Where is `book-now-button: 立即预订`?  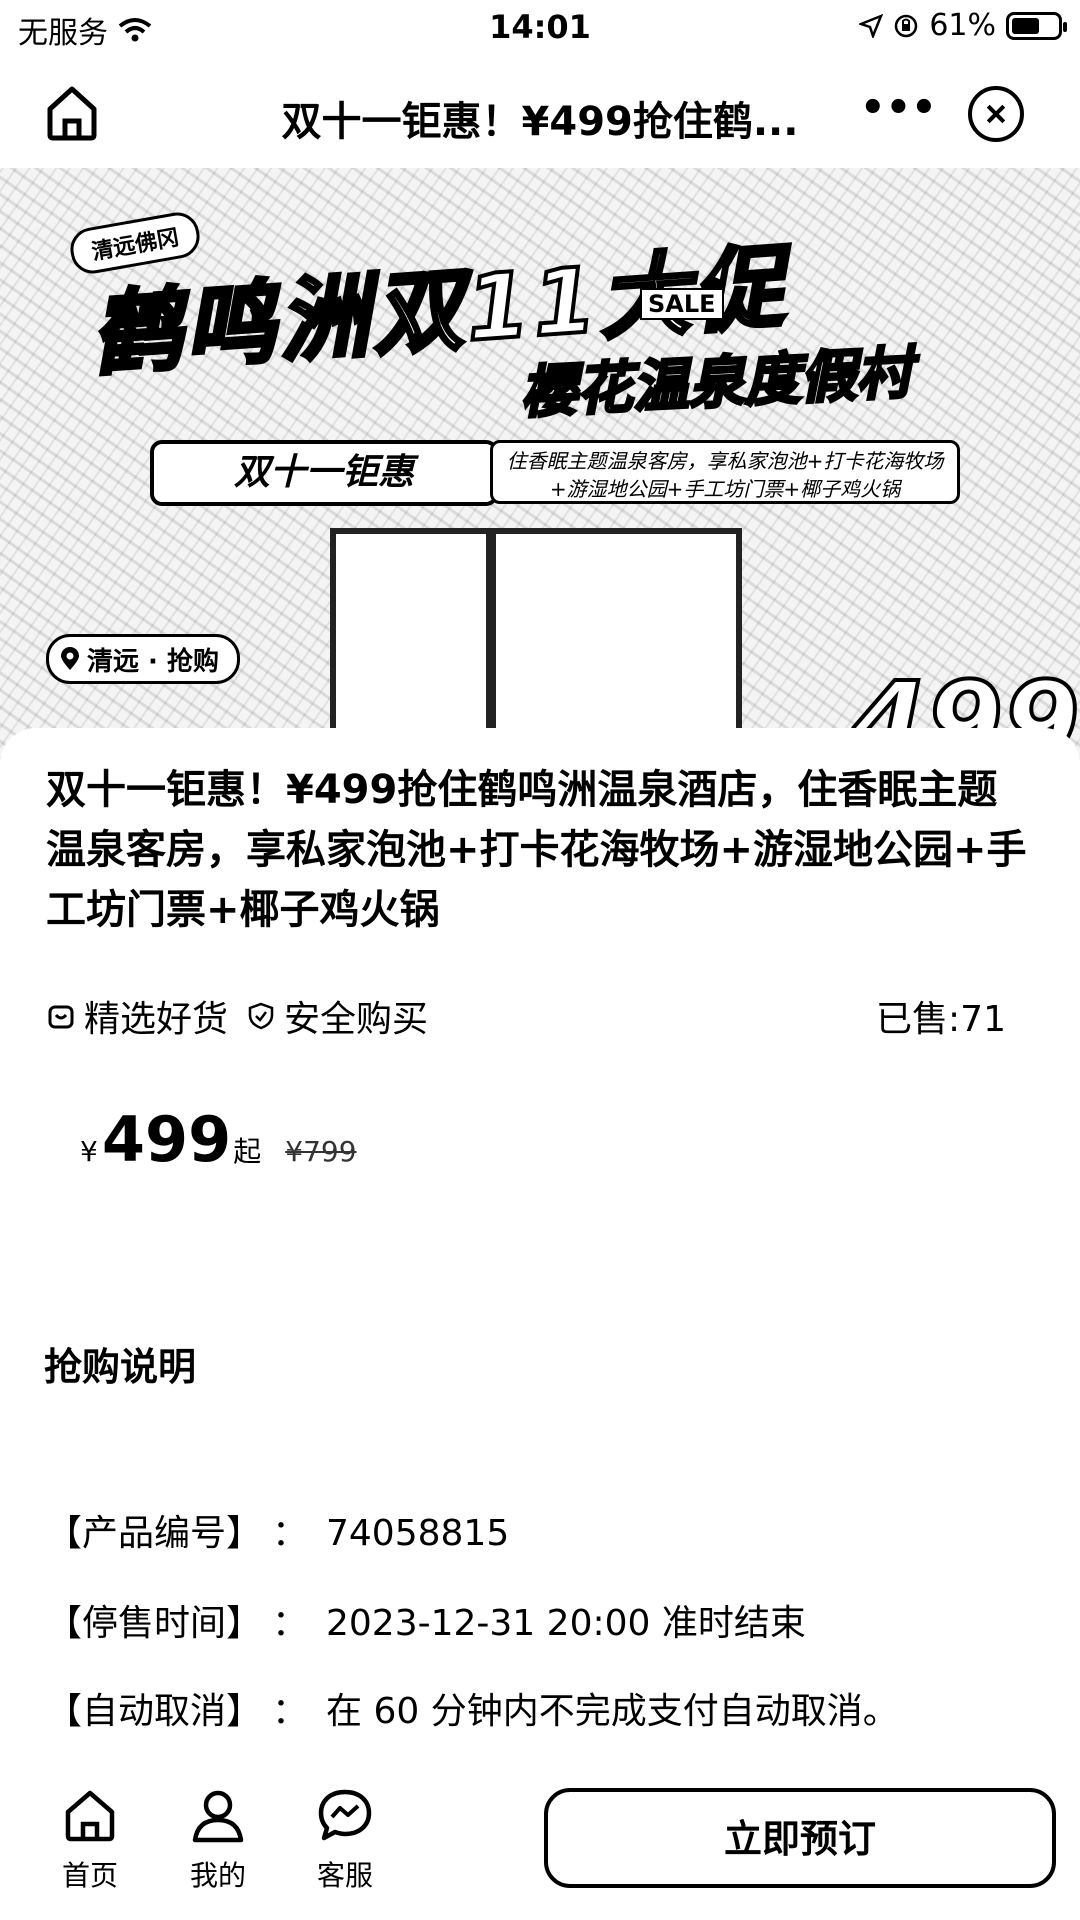
book-now-button: 立即预订 is located at coordinates (800, 1838).